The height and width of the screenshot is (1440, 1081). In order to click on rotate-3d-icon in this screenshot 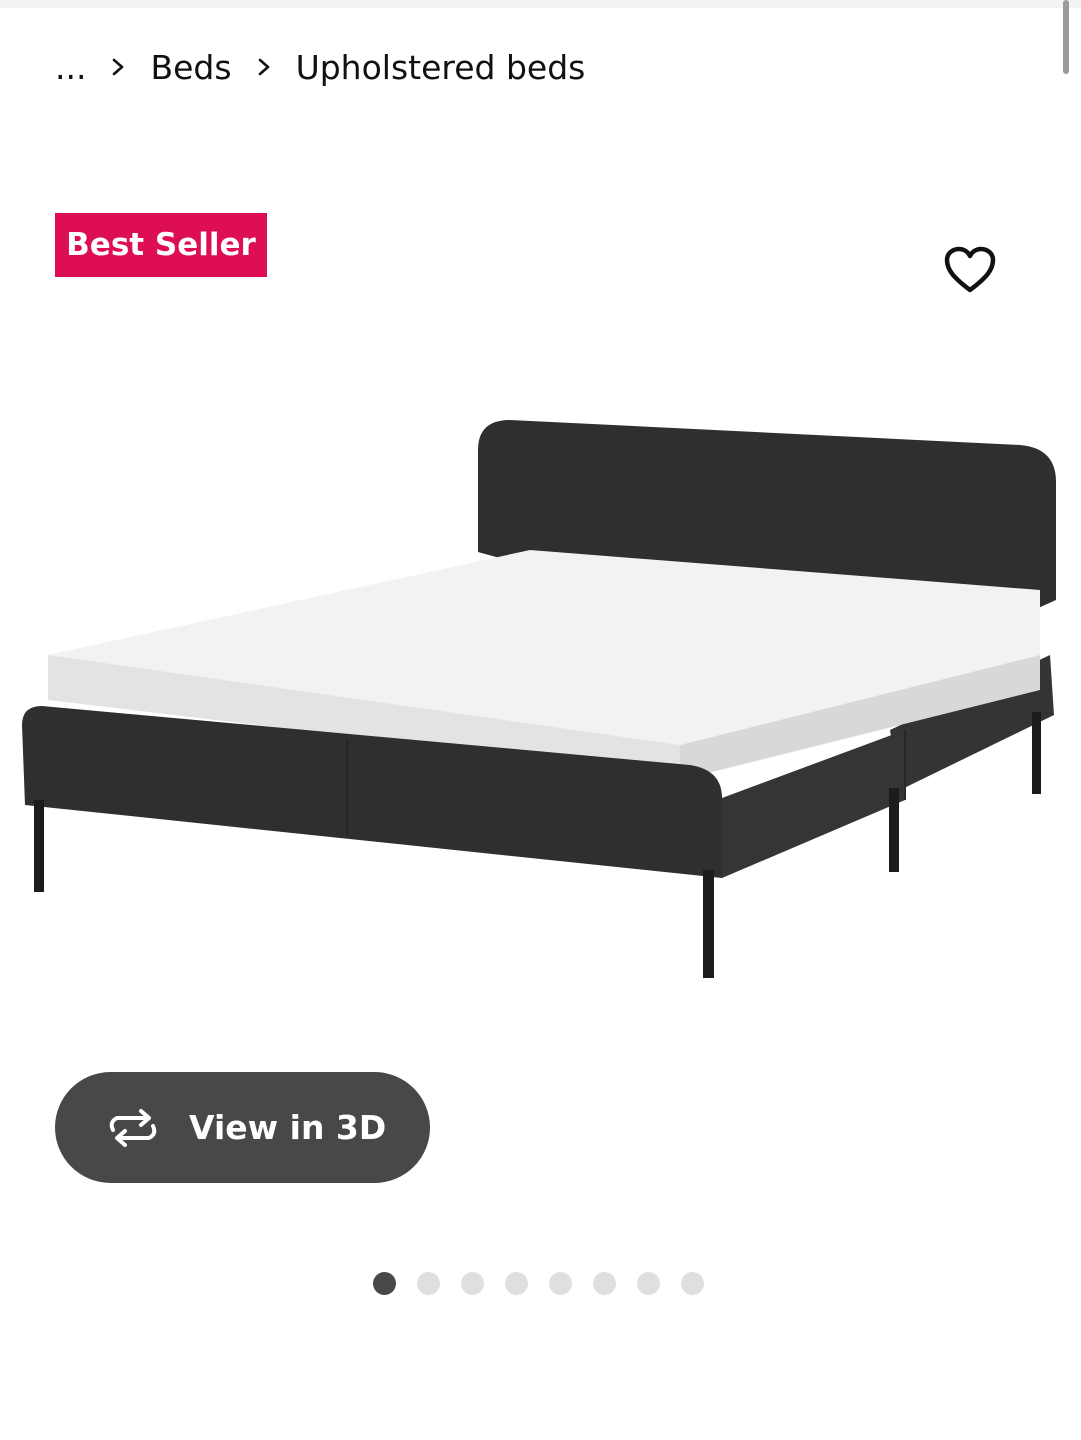, I will do `click(133, 1127)`.